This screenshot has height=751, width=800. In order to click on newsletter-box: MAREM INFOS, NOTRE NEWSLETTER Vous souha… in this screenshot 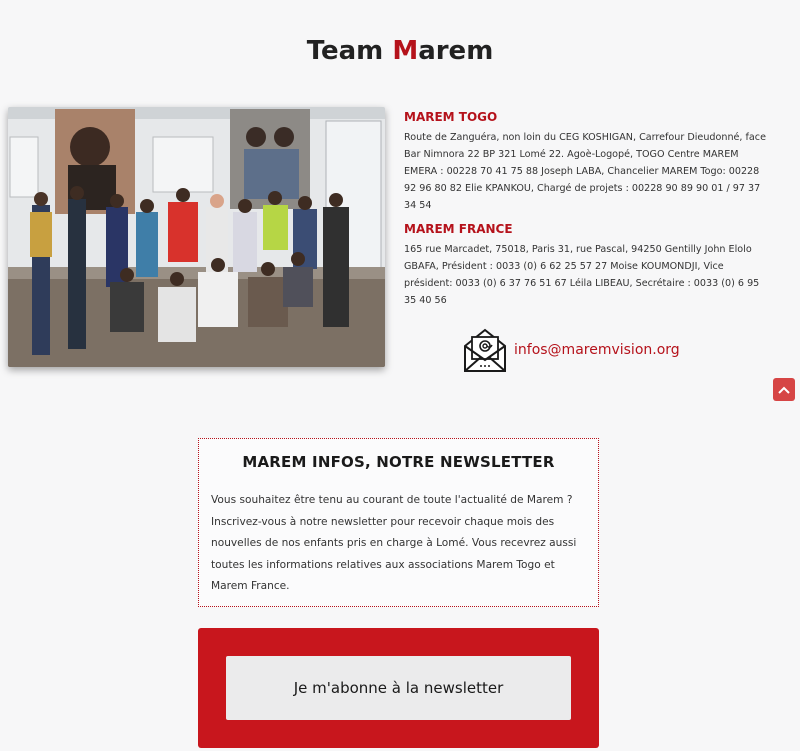, I will do `click(398, 522)`.